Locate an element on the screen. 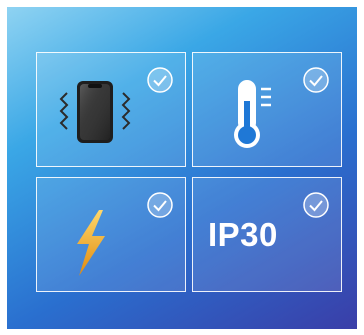 The image size is (364, 335). feature-tile-temperature is located at coordinates (267, 109).